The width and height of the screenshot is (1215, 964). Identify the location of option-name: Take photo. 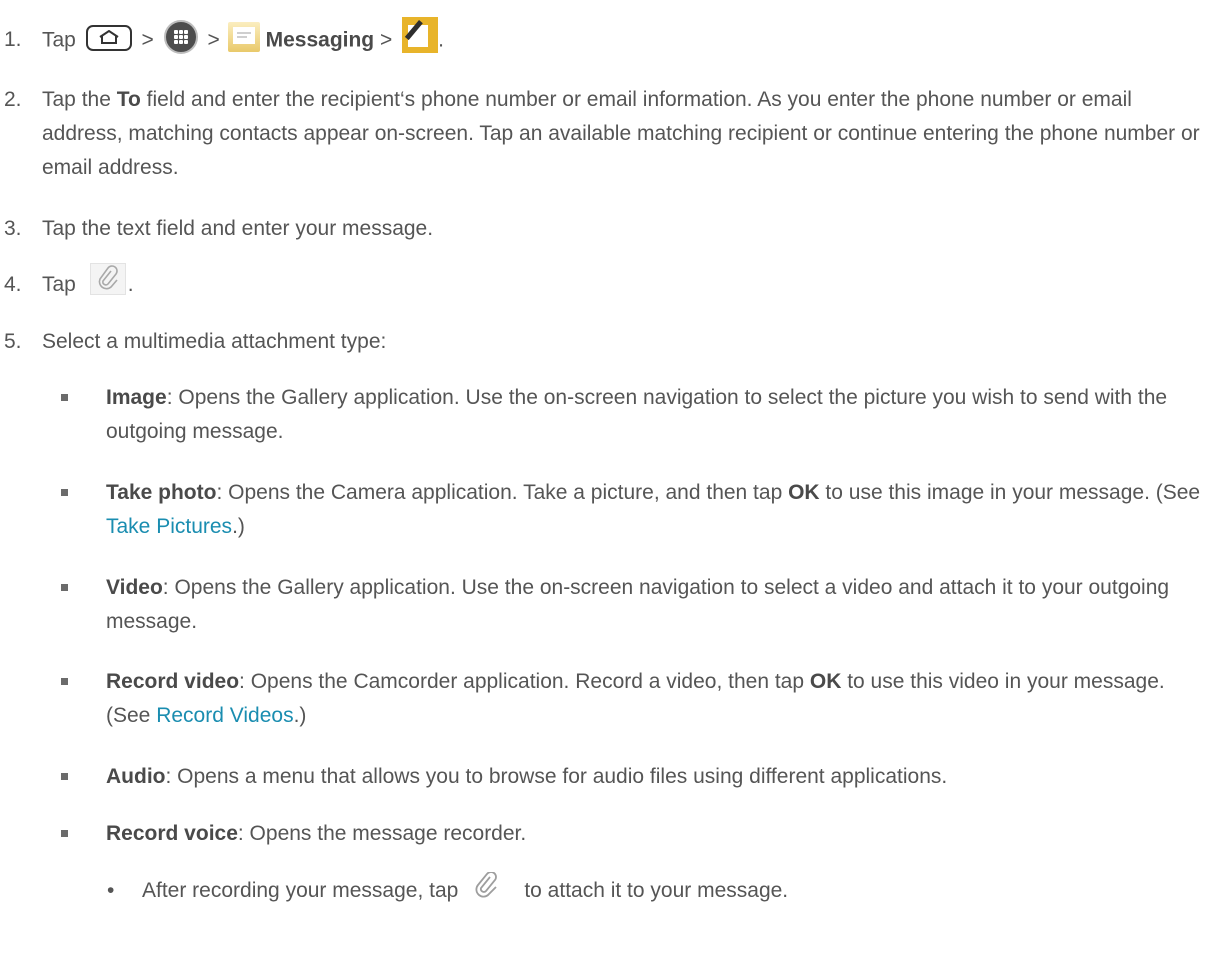
(161, 492).